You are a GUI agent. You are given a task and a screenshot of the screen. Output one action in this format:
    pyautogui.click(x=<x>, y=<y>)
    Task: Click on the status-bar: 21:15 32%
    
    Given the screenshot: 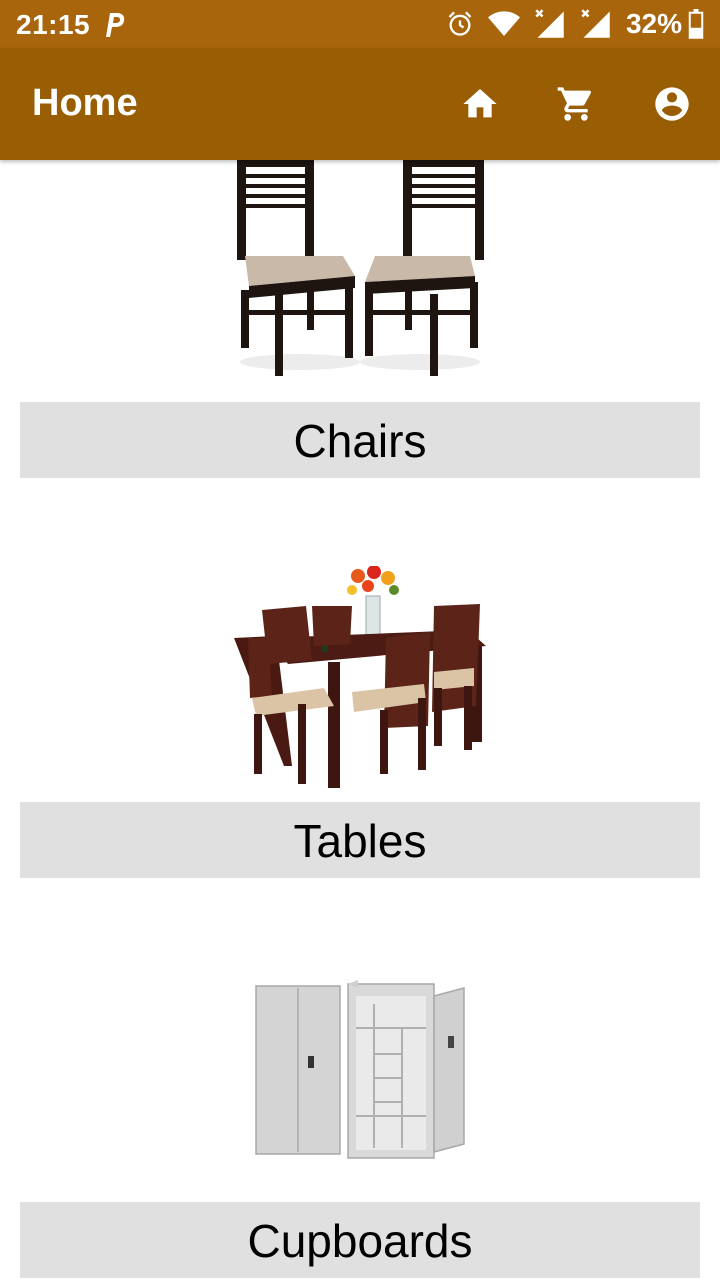 What is the action you would take?
    pyautogui.click(x=360, y=24)
    